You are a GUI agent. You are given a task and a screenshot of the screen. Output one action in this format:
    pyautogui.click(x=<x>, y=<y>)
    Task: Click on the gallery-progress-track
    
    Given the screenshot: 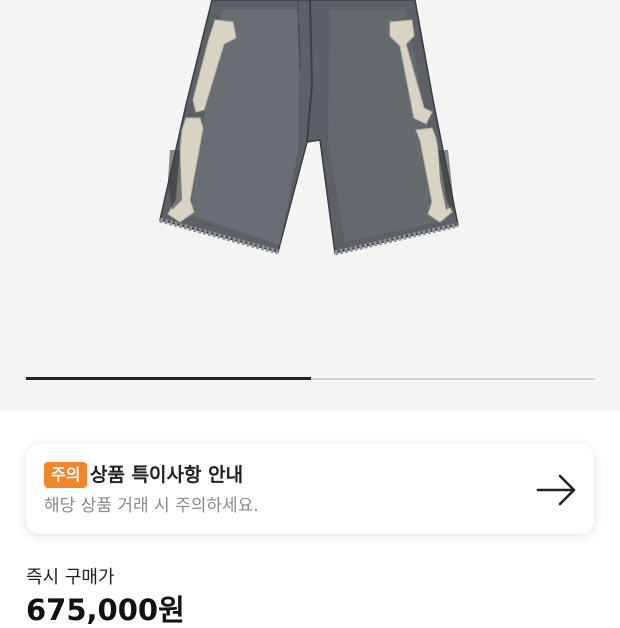 What is the action you would take?
    pyautogui.click(x=310, y=378)
    